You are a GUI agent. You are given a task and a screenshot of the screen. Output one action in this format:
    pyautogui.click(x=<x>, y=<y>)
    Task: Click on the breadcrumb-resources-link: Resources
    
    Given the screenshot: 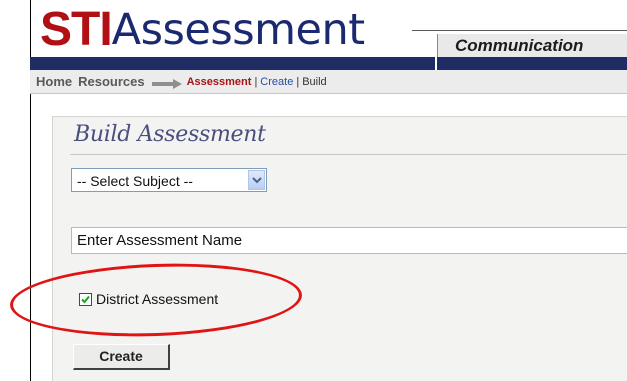 What is the action you would take?
    pyautogui.click(x=111, y=81)
    